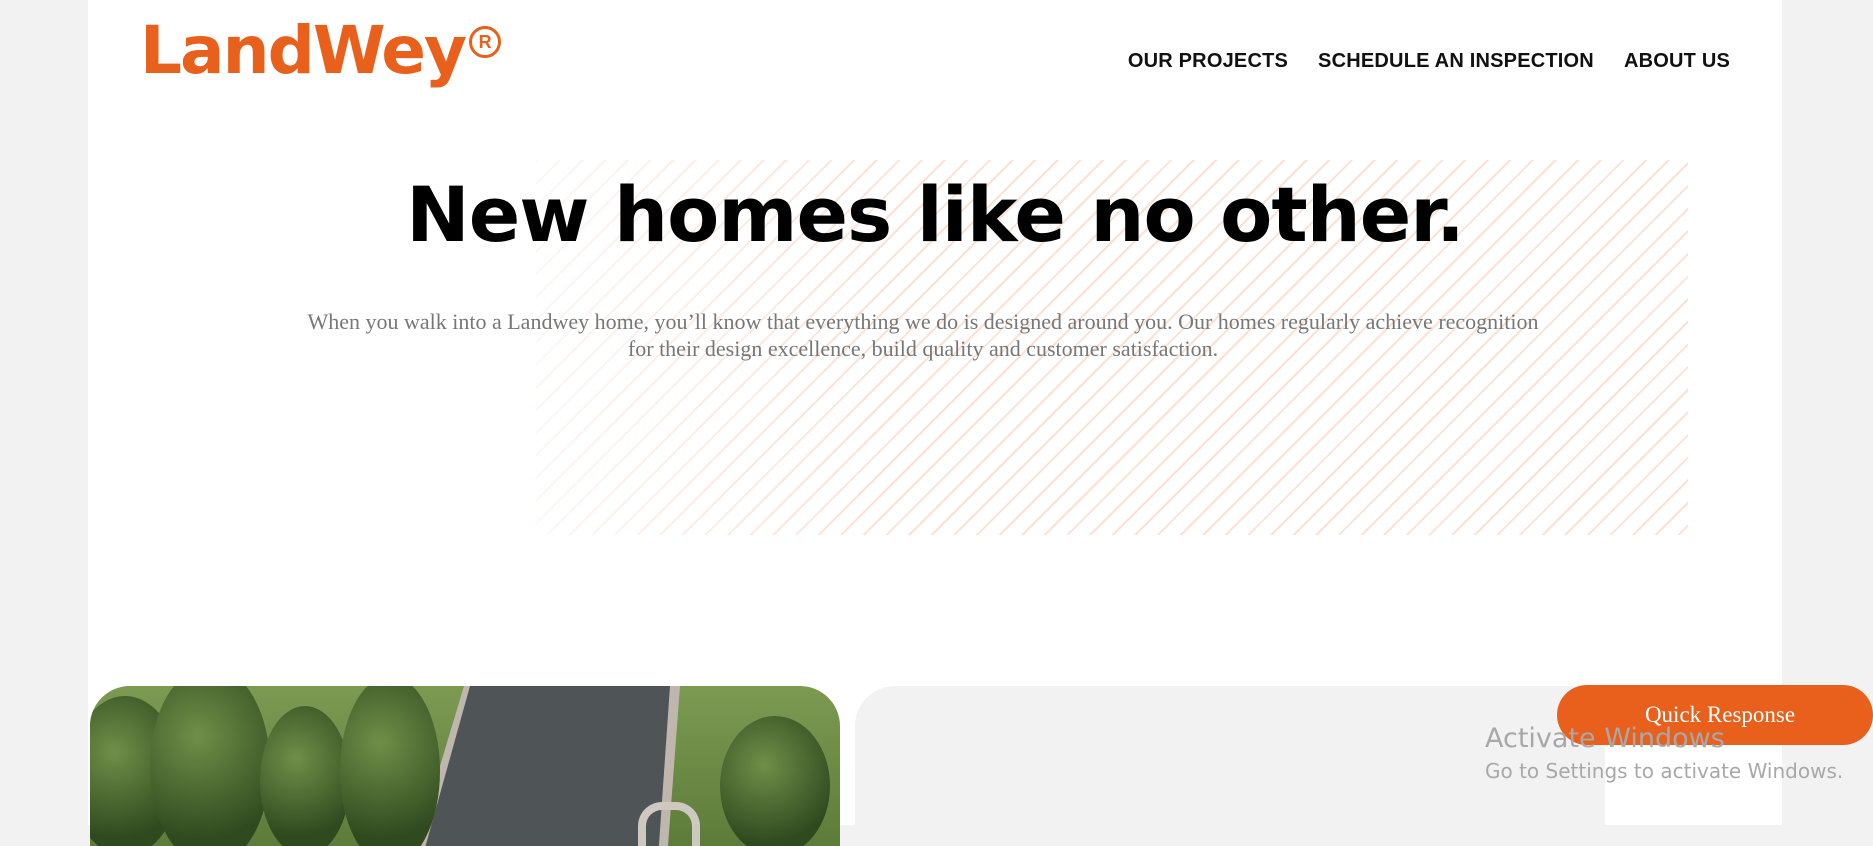  I want to click on estate-gate-arch, so click(669, 824).